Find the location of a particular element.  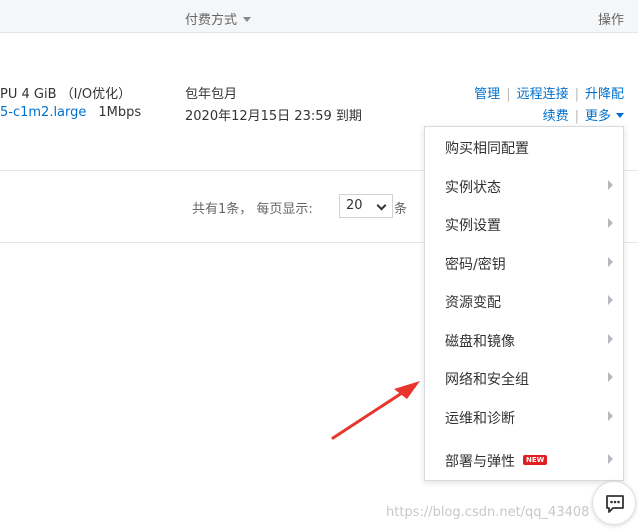

row-actions-line1: 管理 | 远程连接 | 升降配 is located at coordinates (549, 92).